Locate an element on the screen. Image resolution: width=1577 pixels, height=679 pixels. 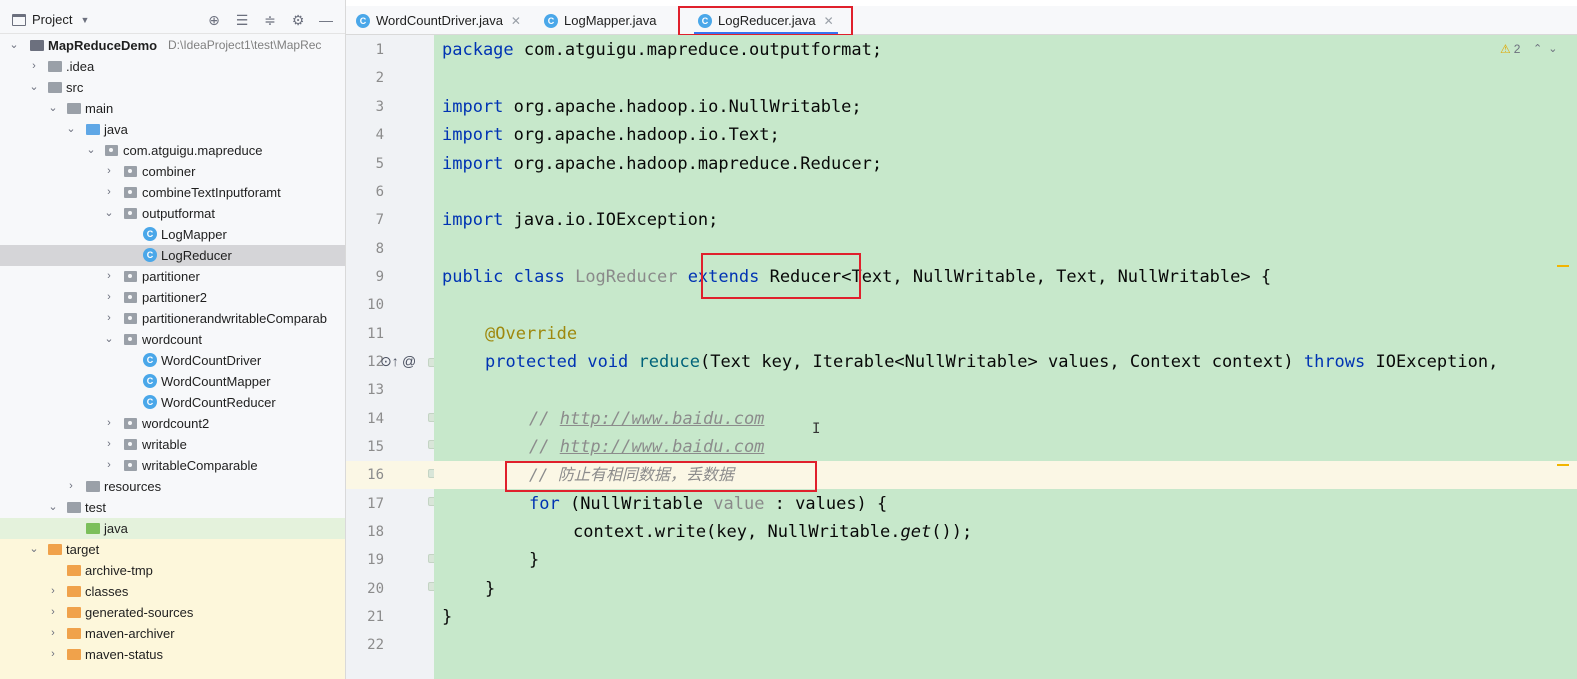
tree-item-test-java: java is located at coordinates (172, 528).